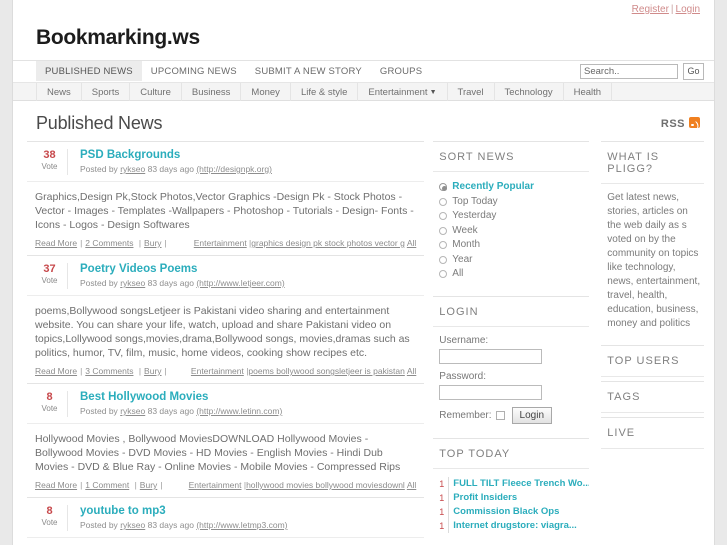 The height and width of the screenshot is (545, 727). Describe the element at coordinates (181, 397) in the screenshot. I see `story-title-link: Best Hollywood Movies` at that location.